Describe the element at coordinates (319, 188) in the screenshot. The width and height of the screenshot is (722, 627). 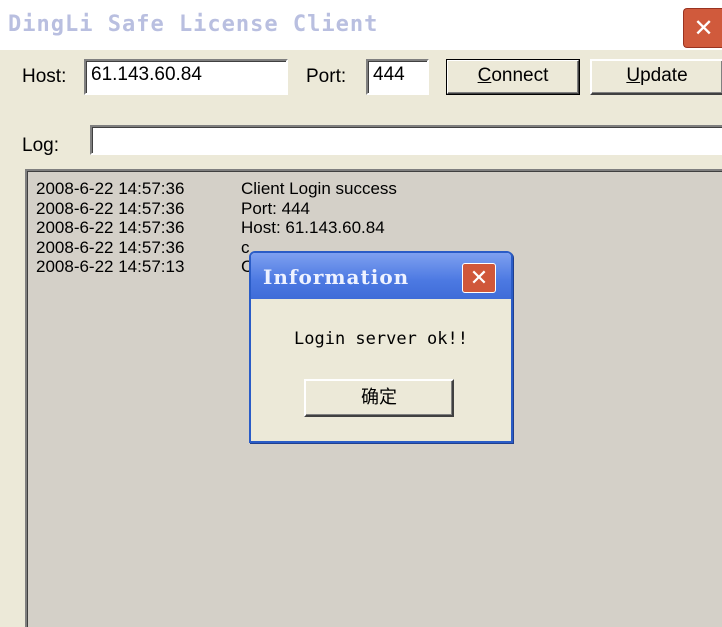
I see `log-entry-message: Client Login success` at that location.